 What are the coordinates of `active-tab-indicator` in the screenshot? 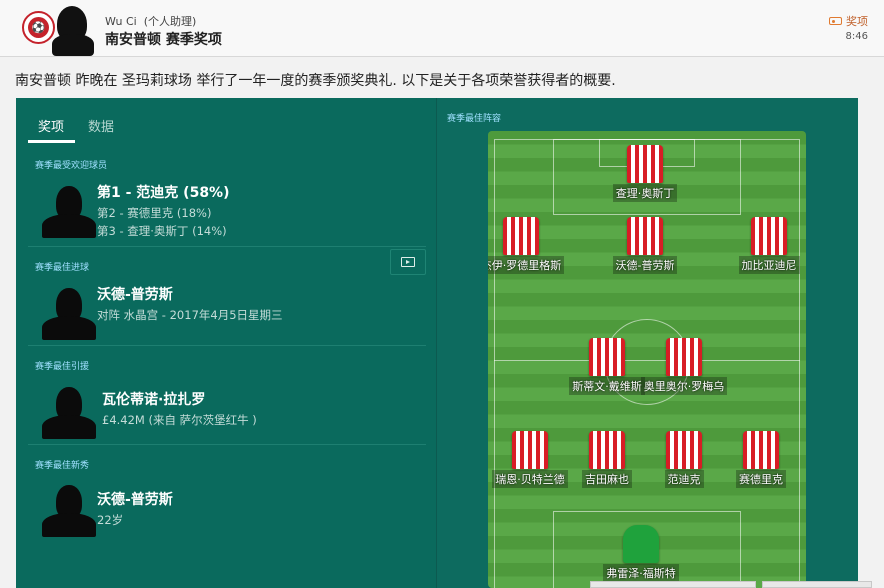 It's located at (51, 141).